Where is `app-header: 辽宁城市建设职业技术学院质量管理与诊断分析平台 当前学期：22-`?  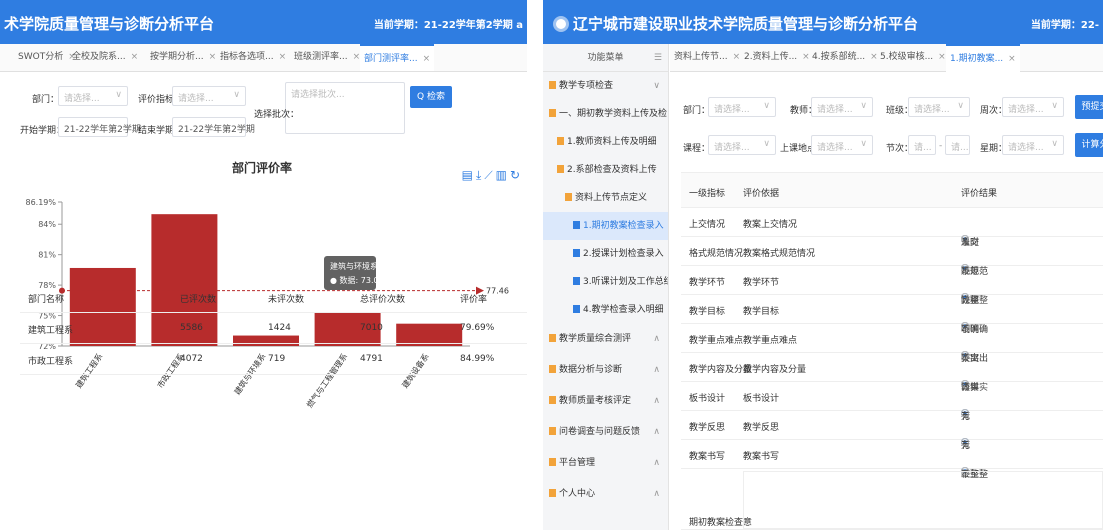 app-header: 辽宁城市建设职业技术学院质量管理与诊断分析平台 当前学期：22- is located at coordinates (823, 22).